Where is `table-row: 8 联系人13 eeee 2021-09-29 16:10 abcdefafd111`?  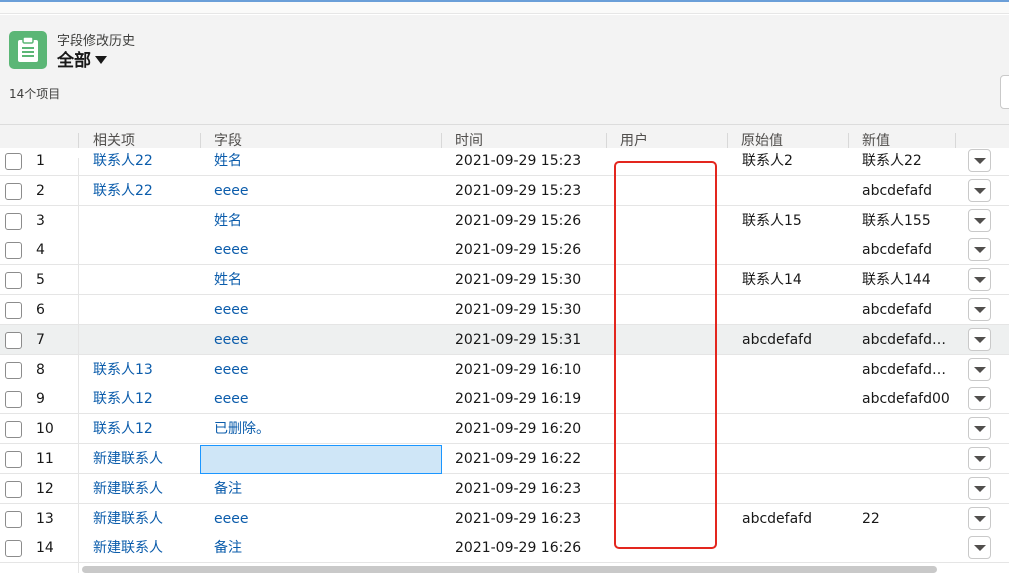 table-row: 8 联系人13 eeee 2021-09-29 16:10 abcdefafd111 is located at coordinates (504, 369).